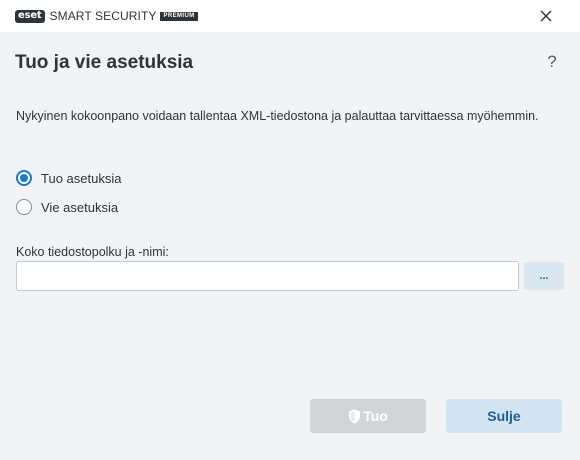 This screenshot has width=580, height=460. I want to click on eset-logo: eset SMART SECURITY PREMIUM, so click(106, 16).